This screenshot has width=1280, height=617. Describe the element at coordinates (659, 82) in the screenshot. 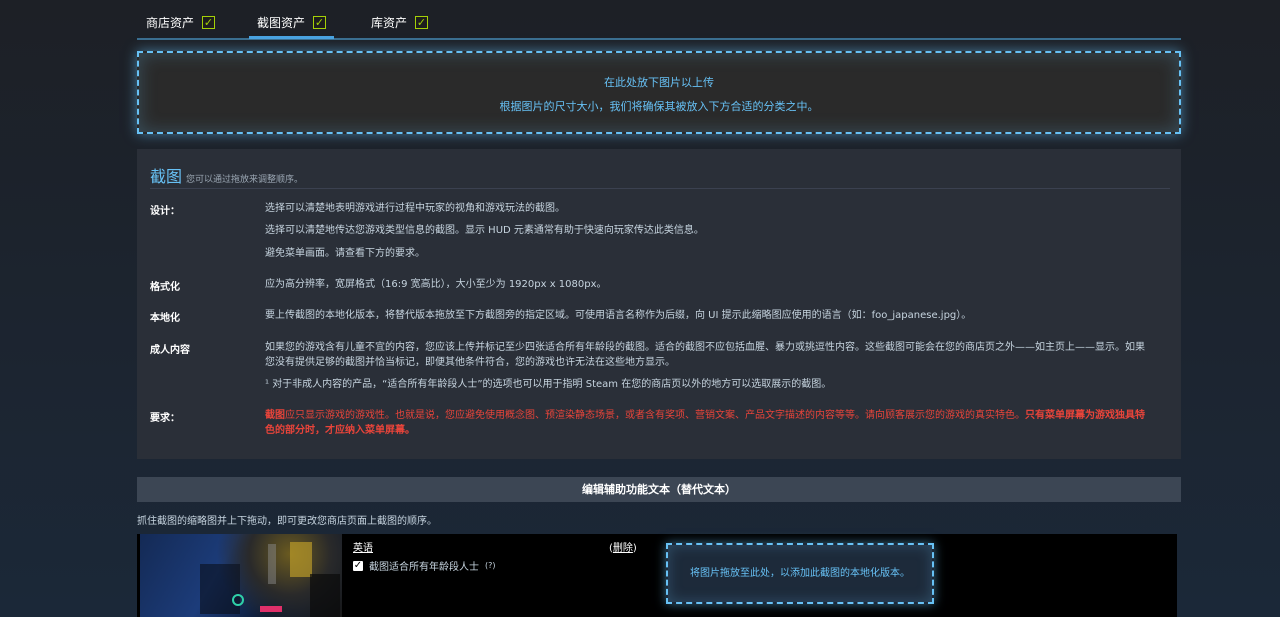

I see `upload-title: 在此处放下图片以上传` at that location.